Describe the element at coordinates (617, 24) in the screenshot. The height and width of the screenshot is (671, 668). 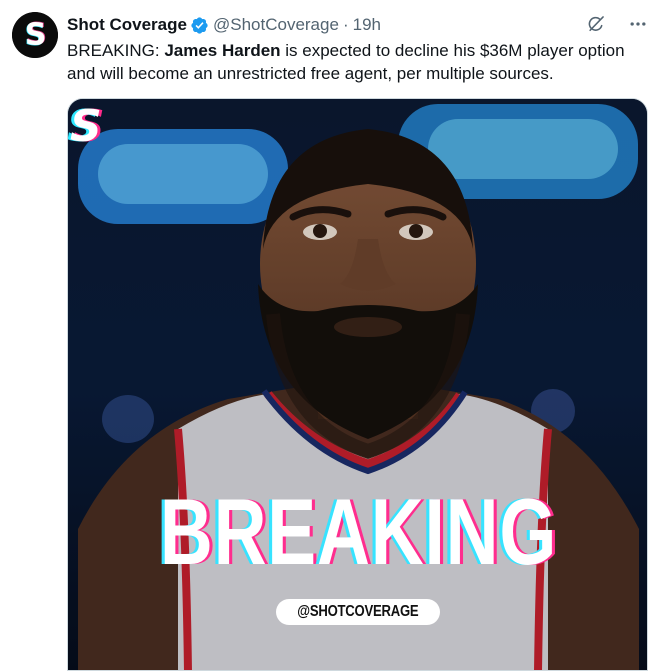
I see `header-actions` at that location.